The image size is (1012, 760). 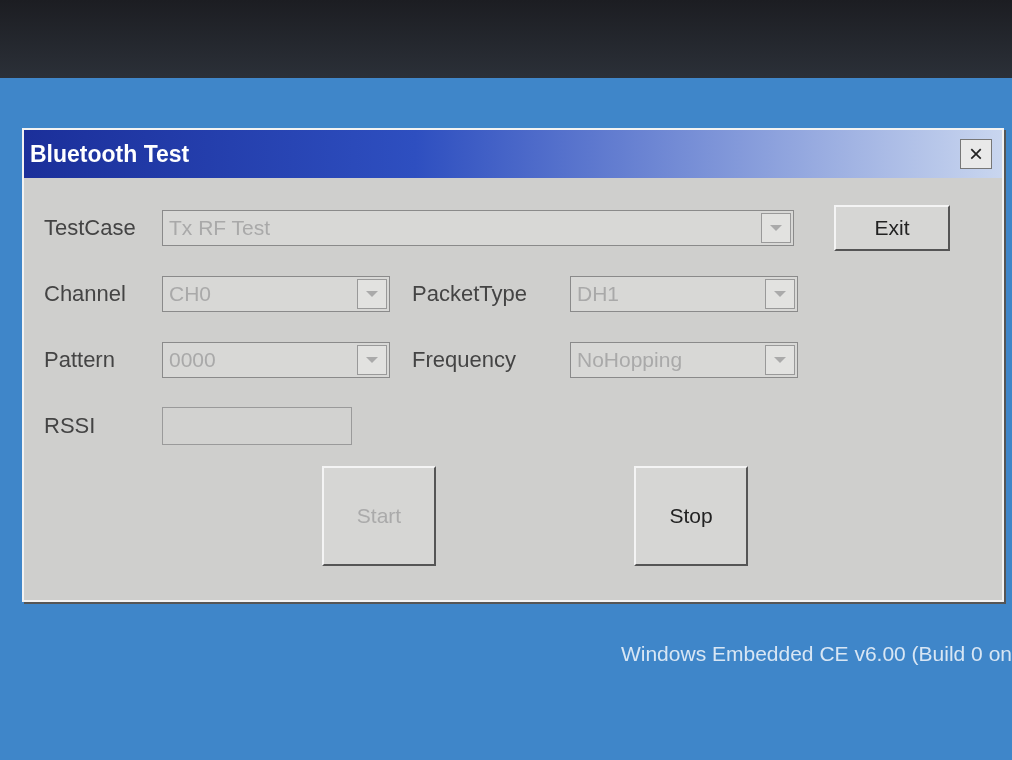 I want to click on field-label: Channel, so click(x=85, y=294).